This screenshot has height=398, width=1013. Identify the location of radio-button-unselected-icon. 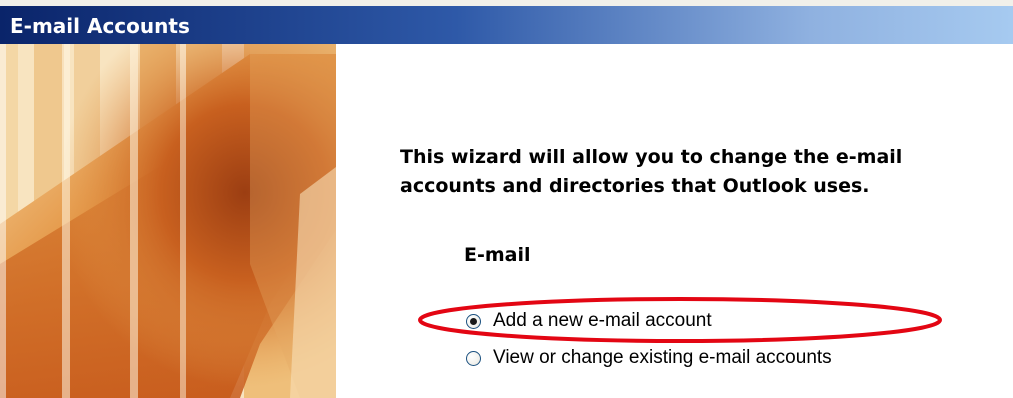
(473, 358).